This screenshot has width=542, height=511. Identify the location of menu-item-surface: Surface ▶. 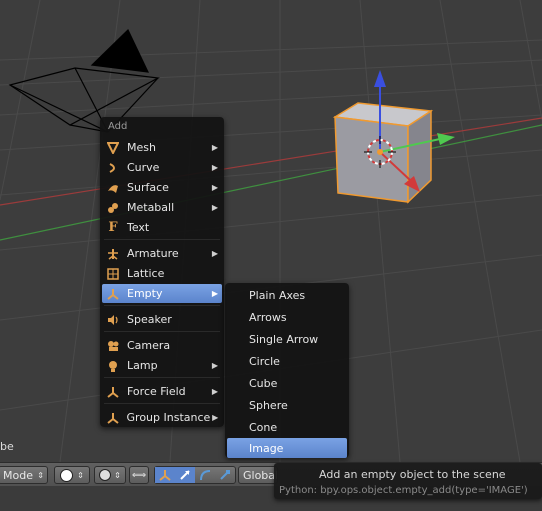
(162, 187).